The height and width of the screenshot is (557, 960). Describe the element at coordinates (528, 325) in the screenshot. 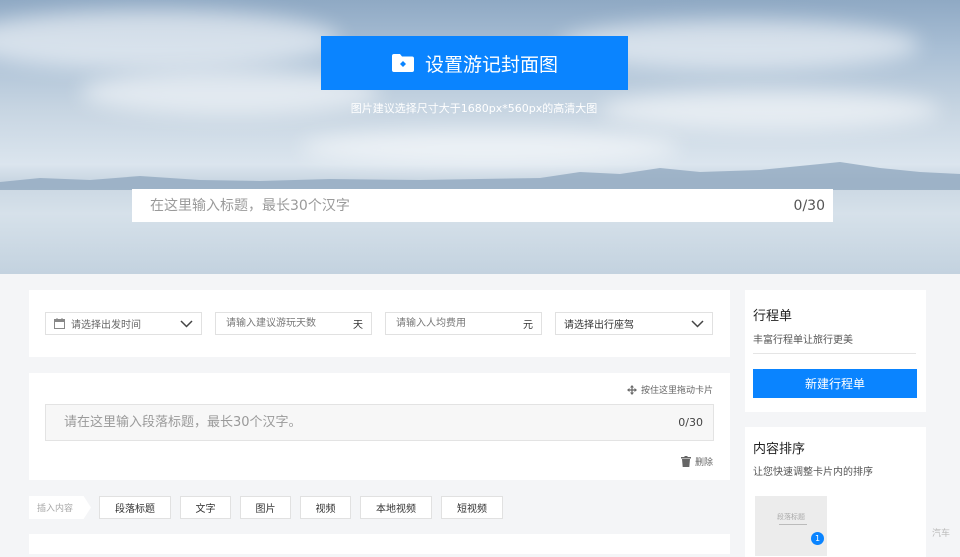

I see `cost-unit: 元` at that location.